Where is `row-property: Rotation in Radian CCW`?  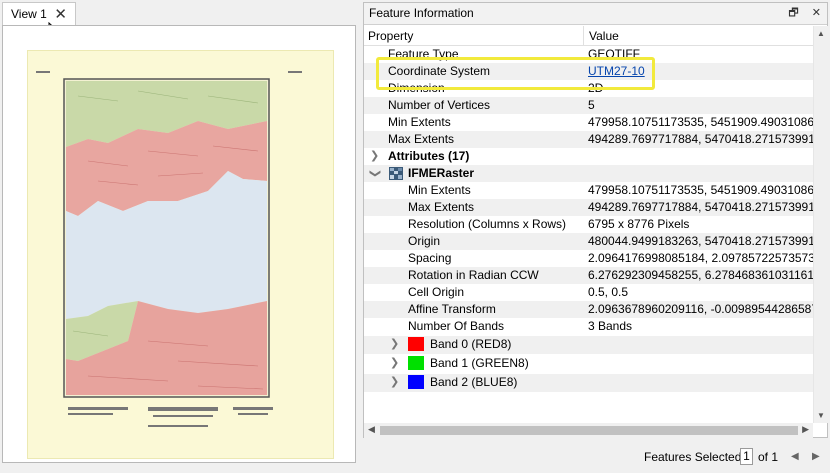 row-property: Rotation in Radian CCW is located at coordinates (473, 275).